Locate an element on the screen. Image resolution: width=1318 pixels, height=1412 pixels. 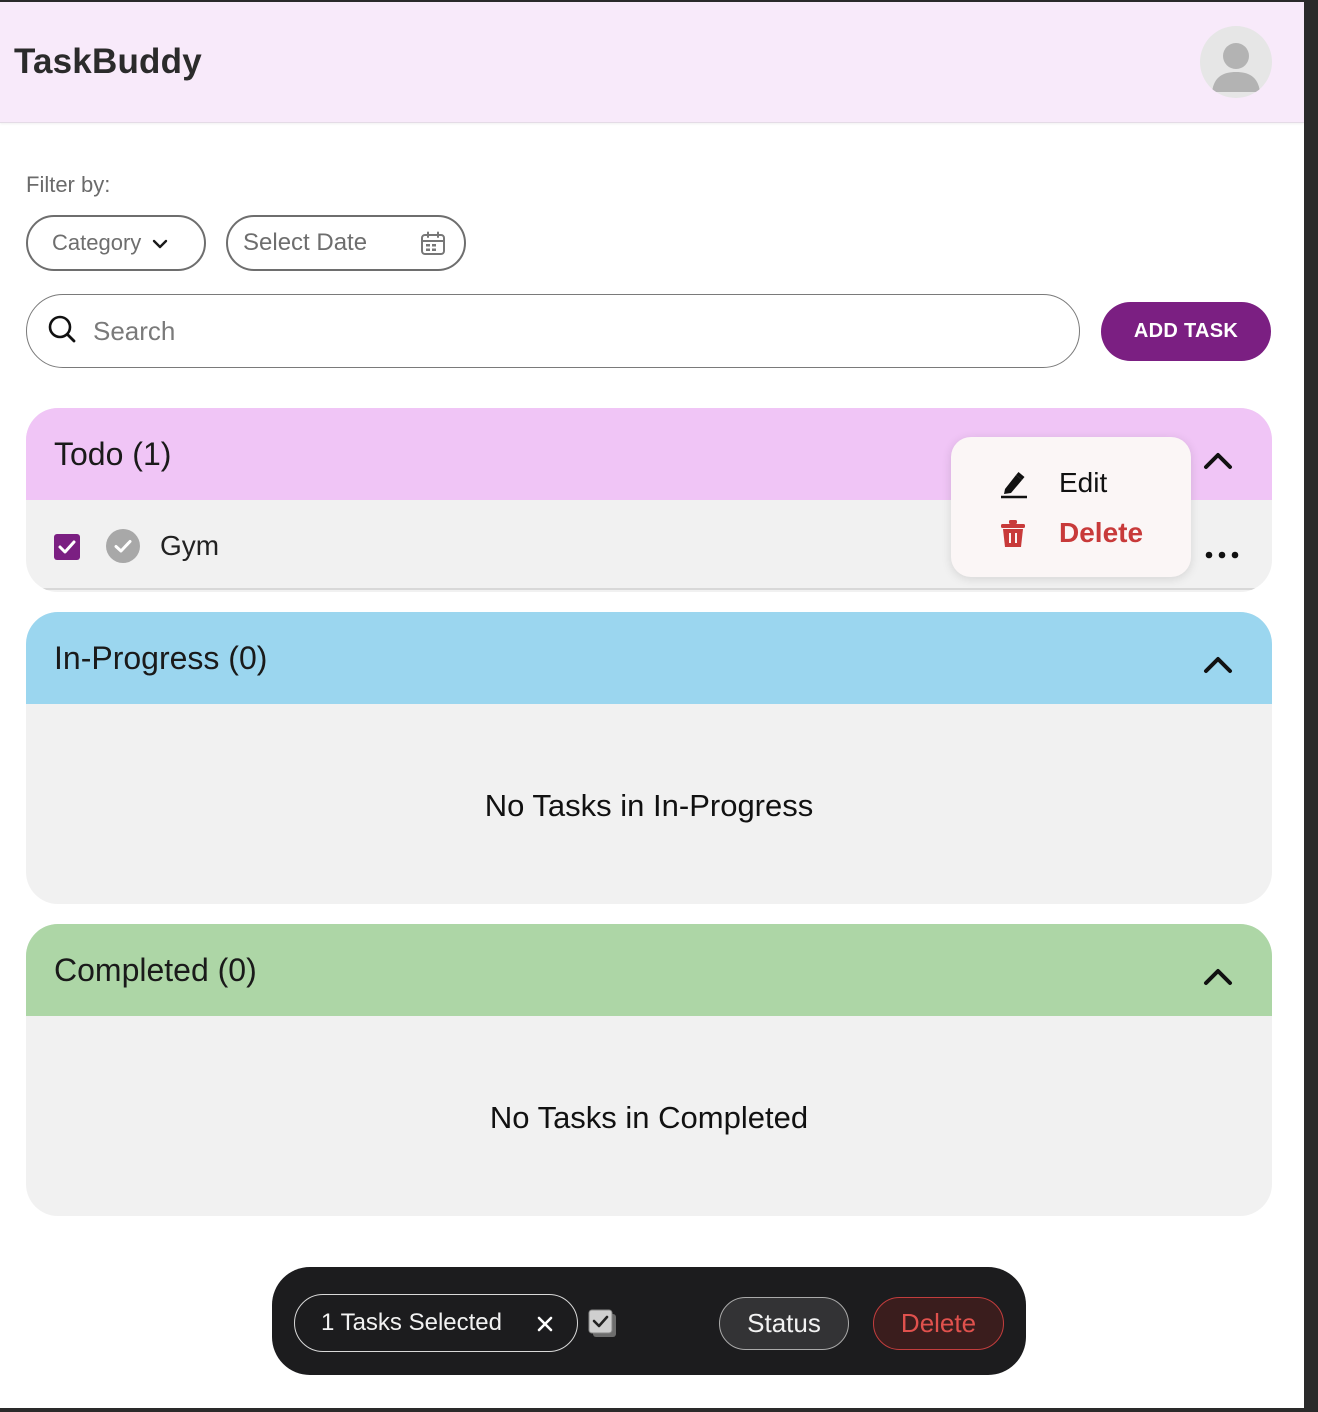
edit-label: Edit is located at coordinates (1083, 482).